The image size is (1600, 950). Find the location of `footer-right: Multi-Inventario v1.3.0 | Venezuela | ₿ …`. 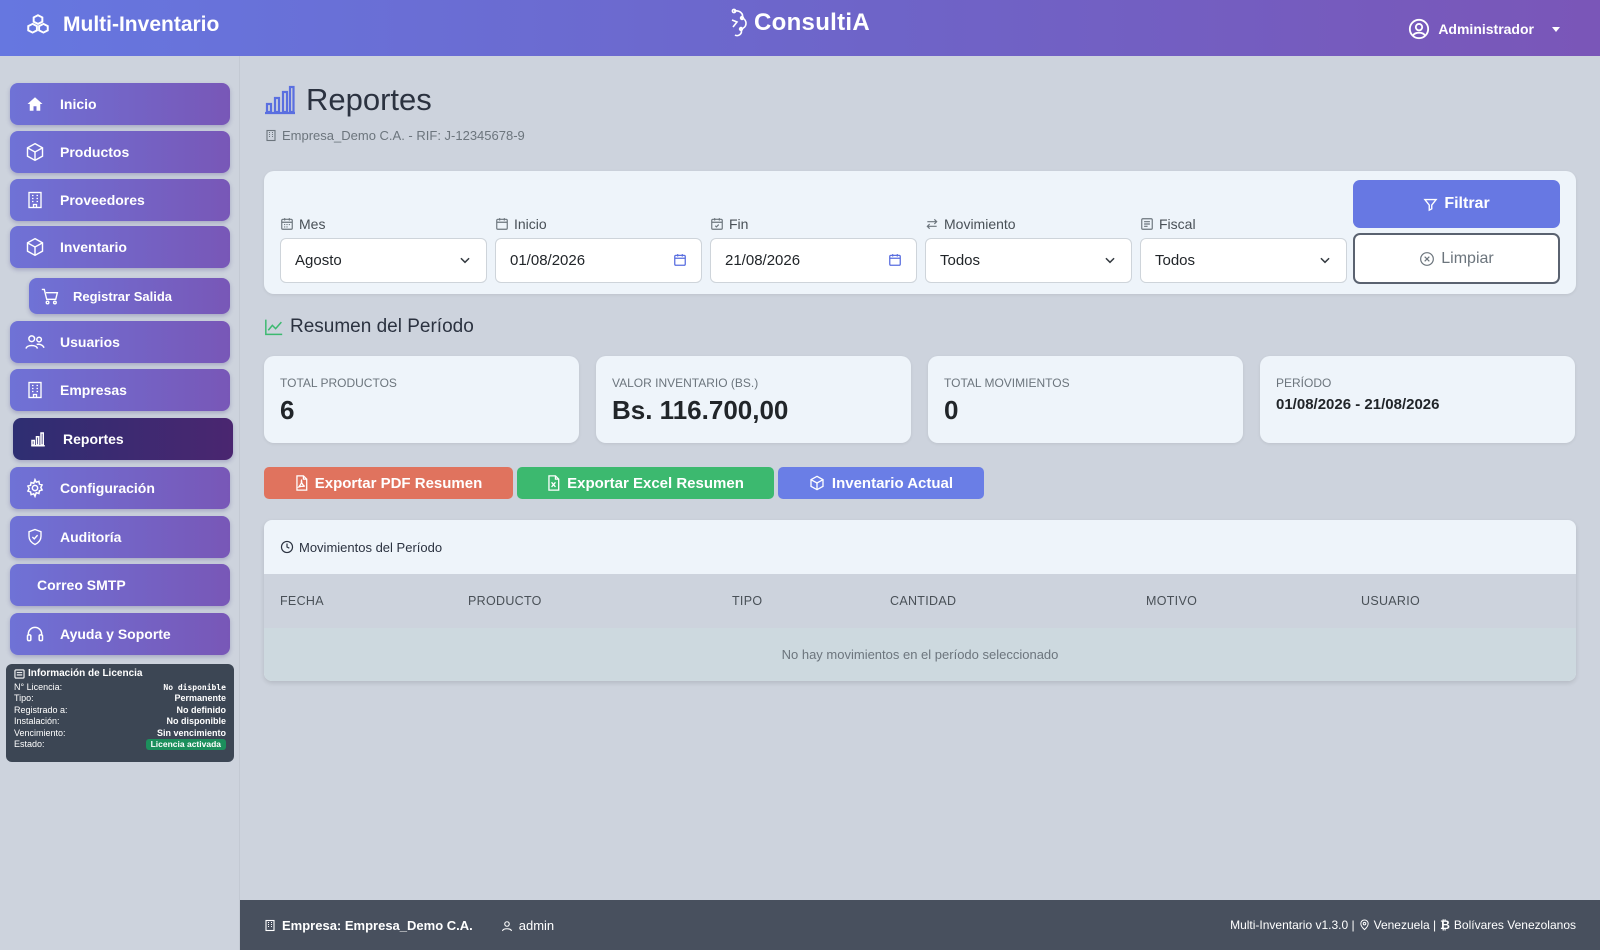

footer-right: Multi-Inventario v1.3.0 | Venezuela | ₿ … is located at coordinates (1403, 925).